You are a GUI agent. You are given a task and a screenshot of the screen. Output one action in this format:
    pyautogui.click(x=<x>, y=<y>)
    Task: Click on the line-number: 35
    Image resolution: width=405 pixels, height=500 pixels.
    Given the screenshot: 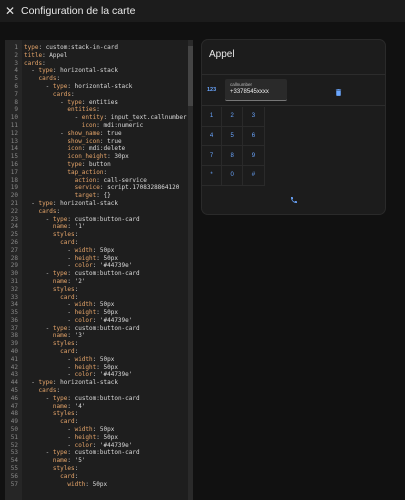 What is the action you would take?
    pyautogui.click(x=14, y=313)
    